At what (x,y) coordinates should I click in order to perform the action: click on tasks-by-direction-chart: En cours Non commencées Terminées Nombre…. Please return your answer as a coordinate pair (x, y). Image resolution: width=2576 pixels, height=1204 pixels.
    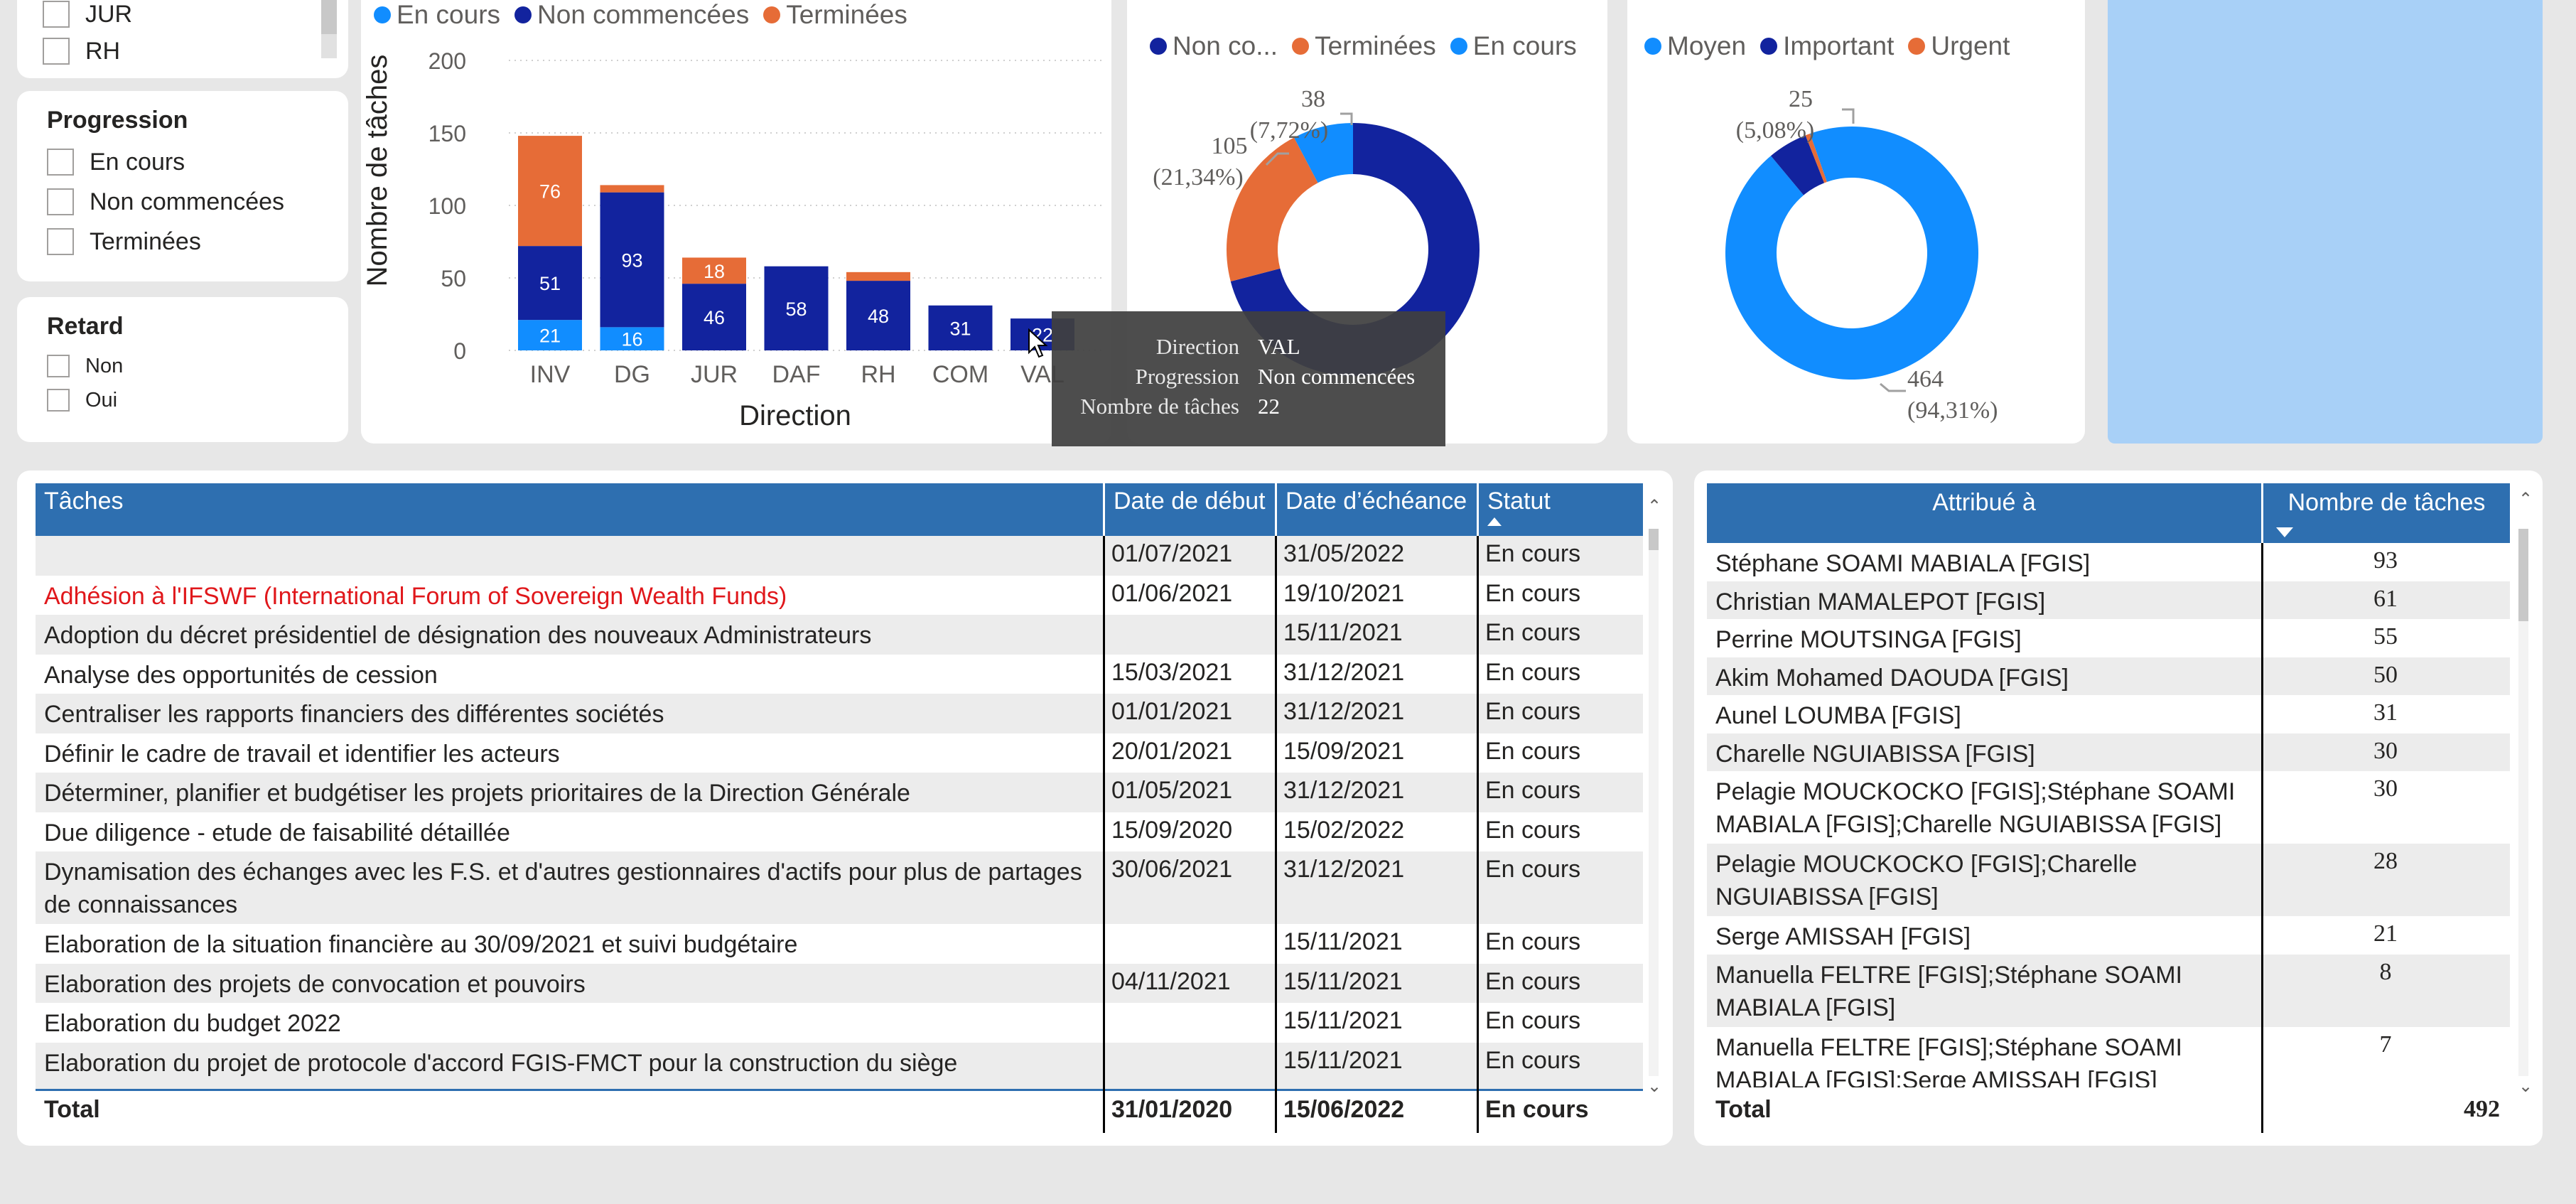
    Looking at the image, I should click on (736, 222).